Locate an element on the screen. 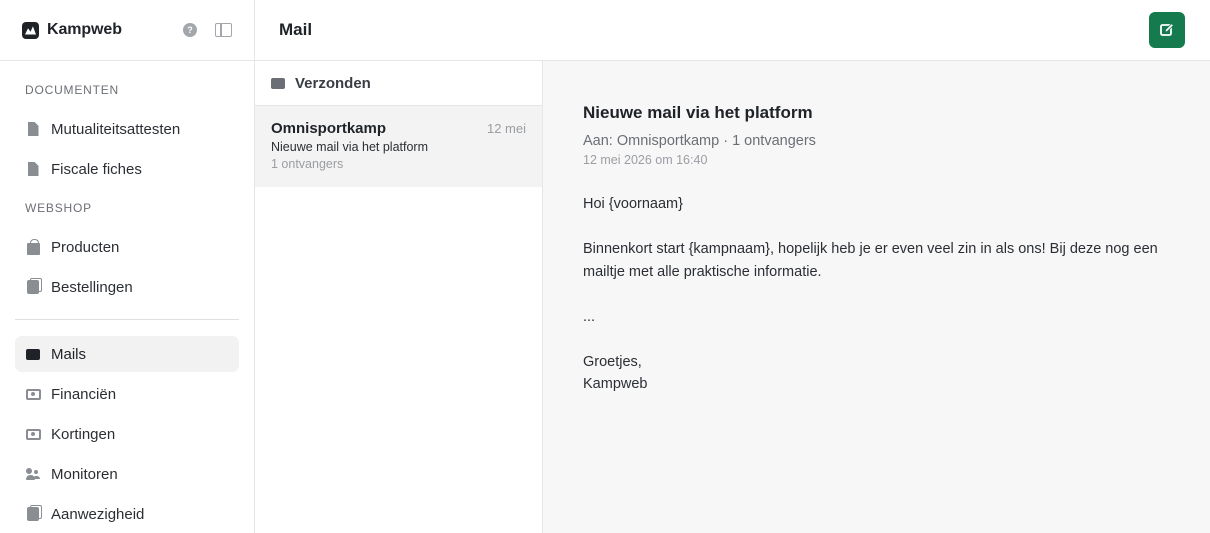 This screenshot has height=533, width=1210. sidebar-item-label: Fiscale fiches is located at coordinates (96, 169).